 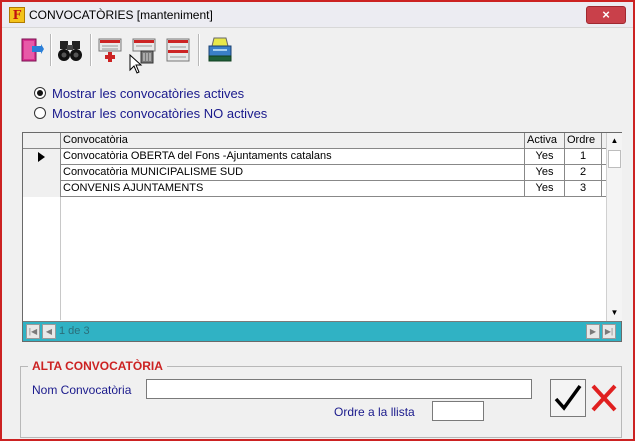 I want to click on exit-door-icon, so click(x=30, y=50).